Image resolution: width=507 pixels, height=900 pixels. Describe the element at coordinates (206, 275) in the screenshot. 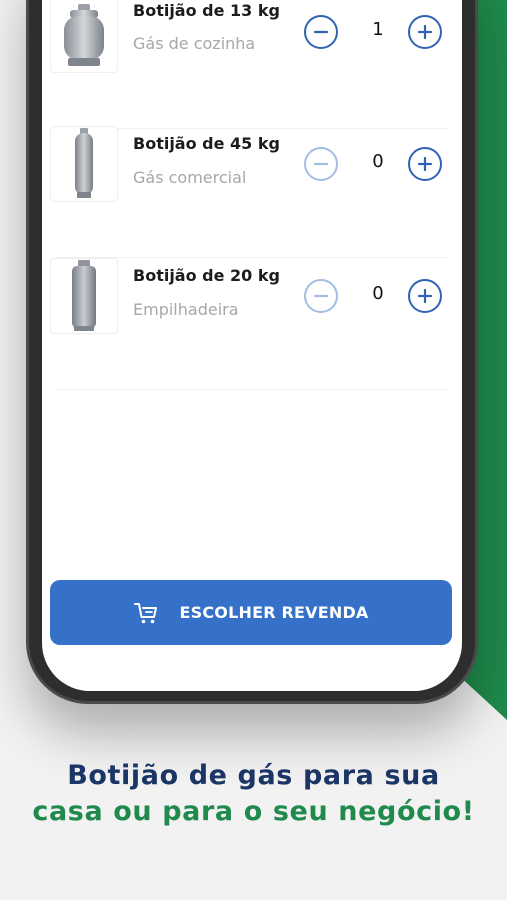

I see `product-name: Botijão de 20 kg` at that location.